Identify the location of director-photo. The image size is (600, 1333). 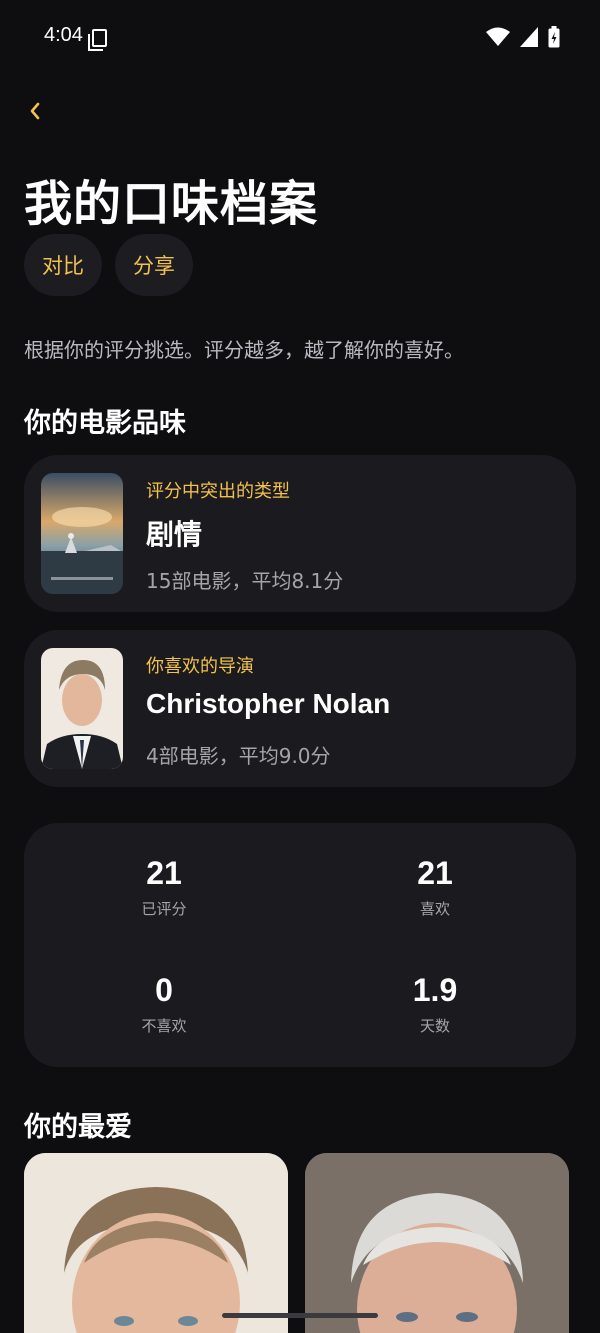
(82, 708).